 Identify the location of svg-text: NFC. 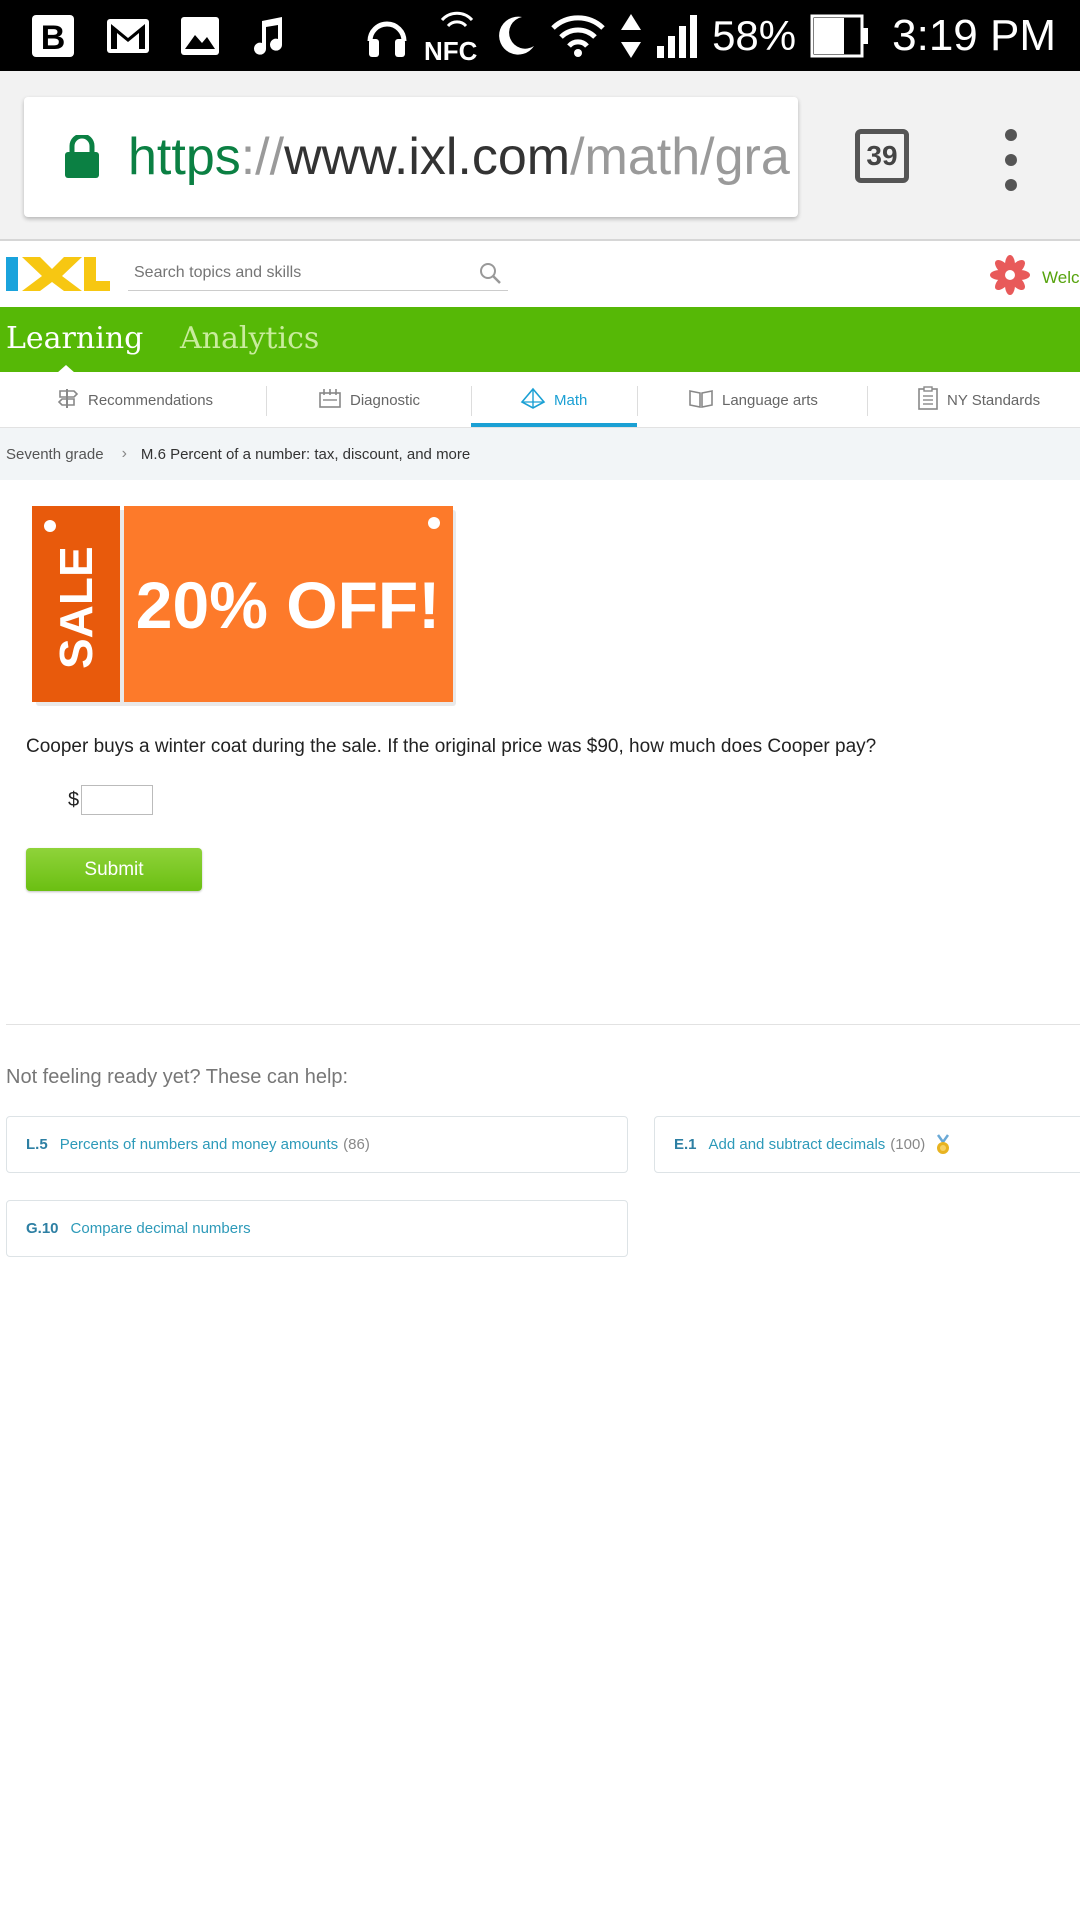
(451, 49).